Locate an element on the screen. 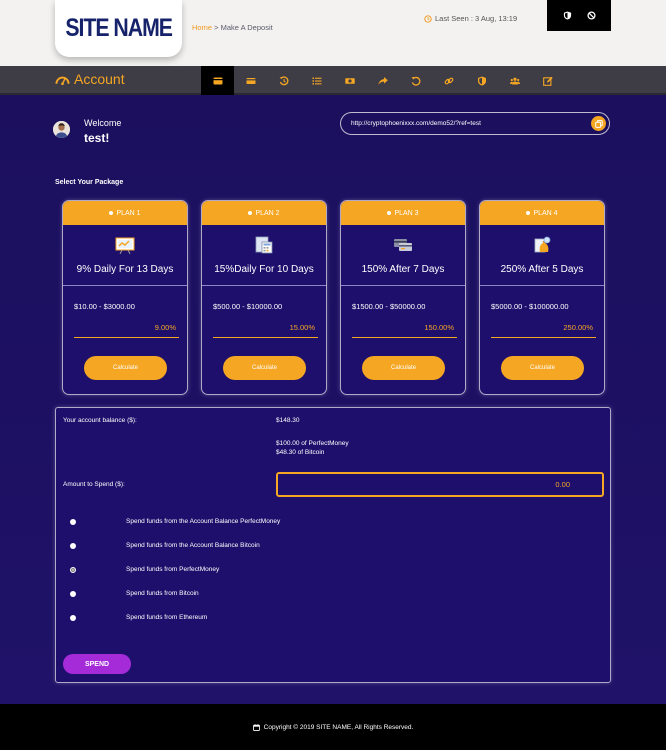  radio-ethereum is located at coordinates (73, 618).